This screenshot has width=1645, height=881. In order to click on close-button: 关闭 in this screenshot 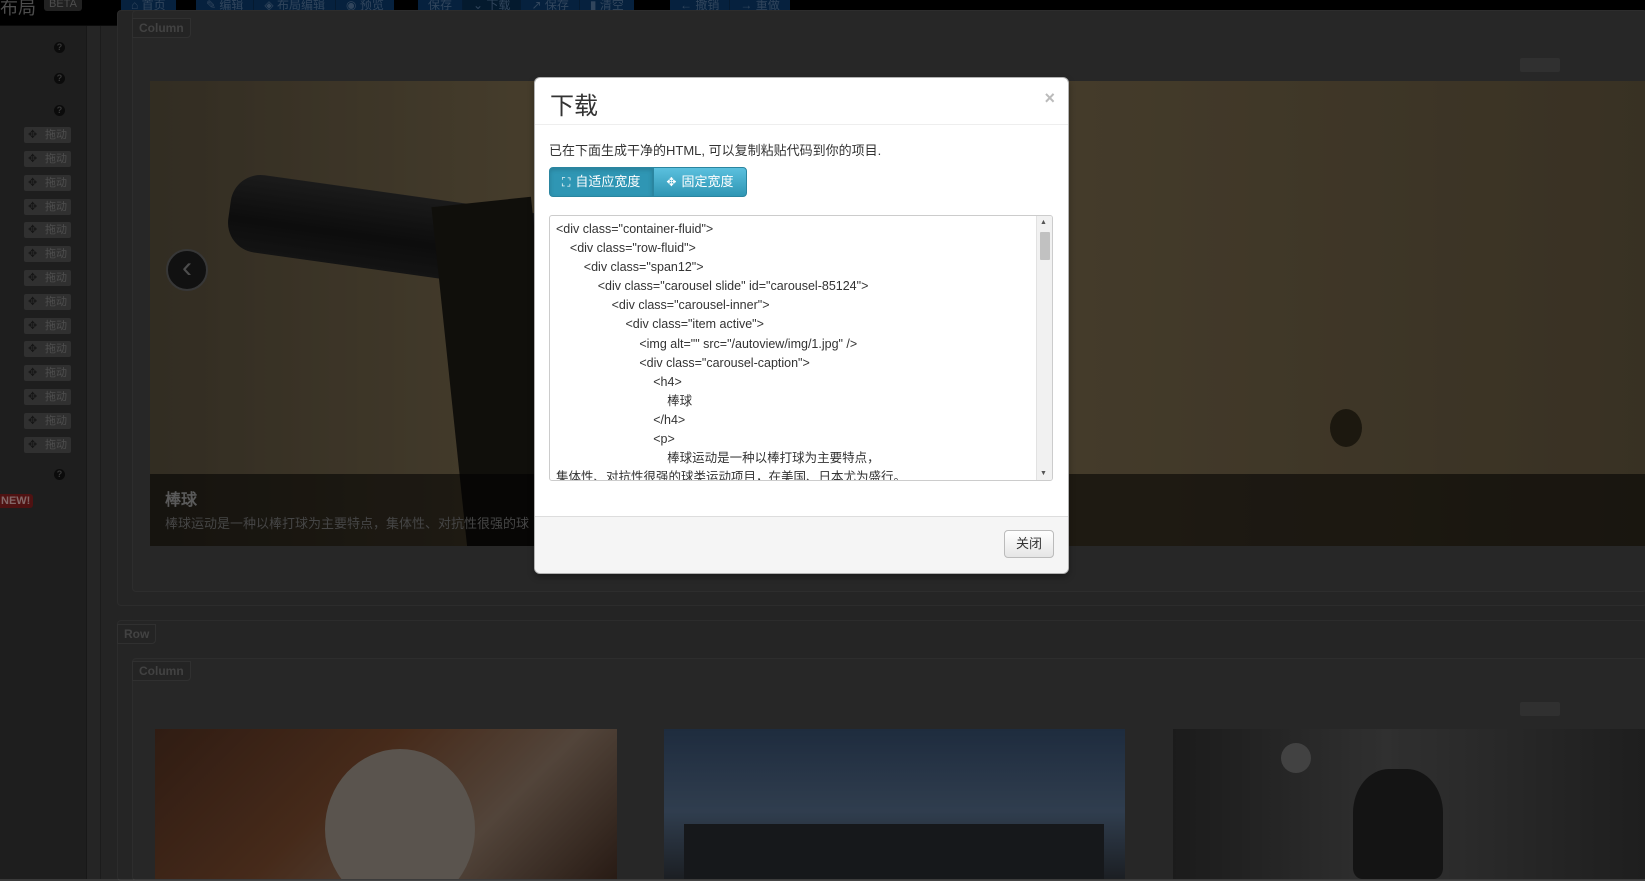, I will do `click(1028, 544)`.